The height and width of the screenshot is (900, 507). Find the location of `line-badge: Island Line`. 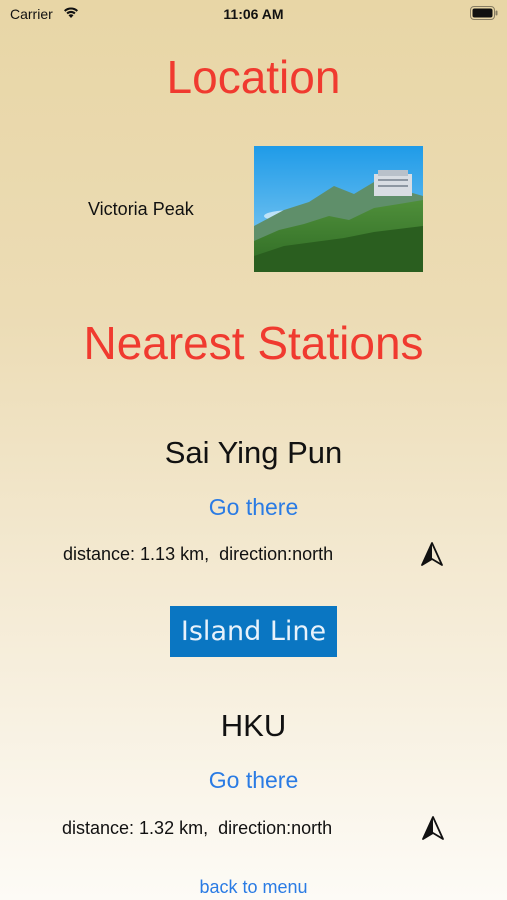

line-badge: Island Line is located at coordinates (253, 631).